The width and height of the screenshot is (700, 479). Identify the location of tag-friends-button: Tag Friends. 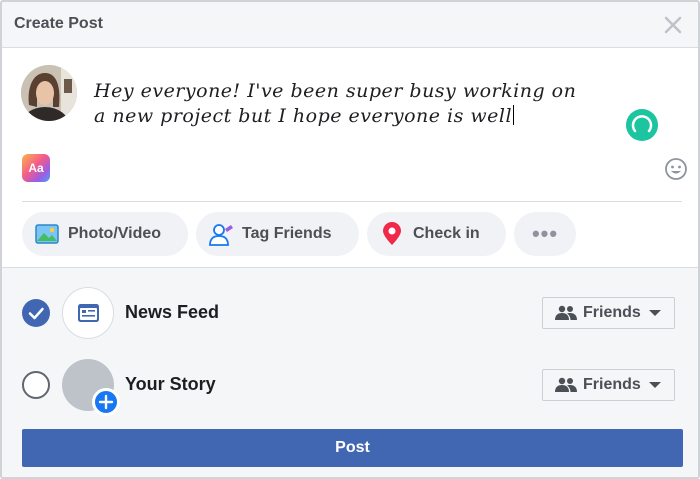
(277, 234).